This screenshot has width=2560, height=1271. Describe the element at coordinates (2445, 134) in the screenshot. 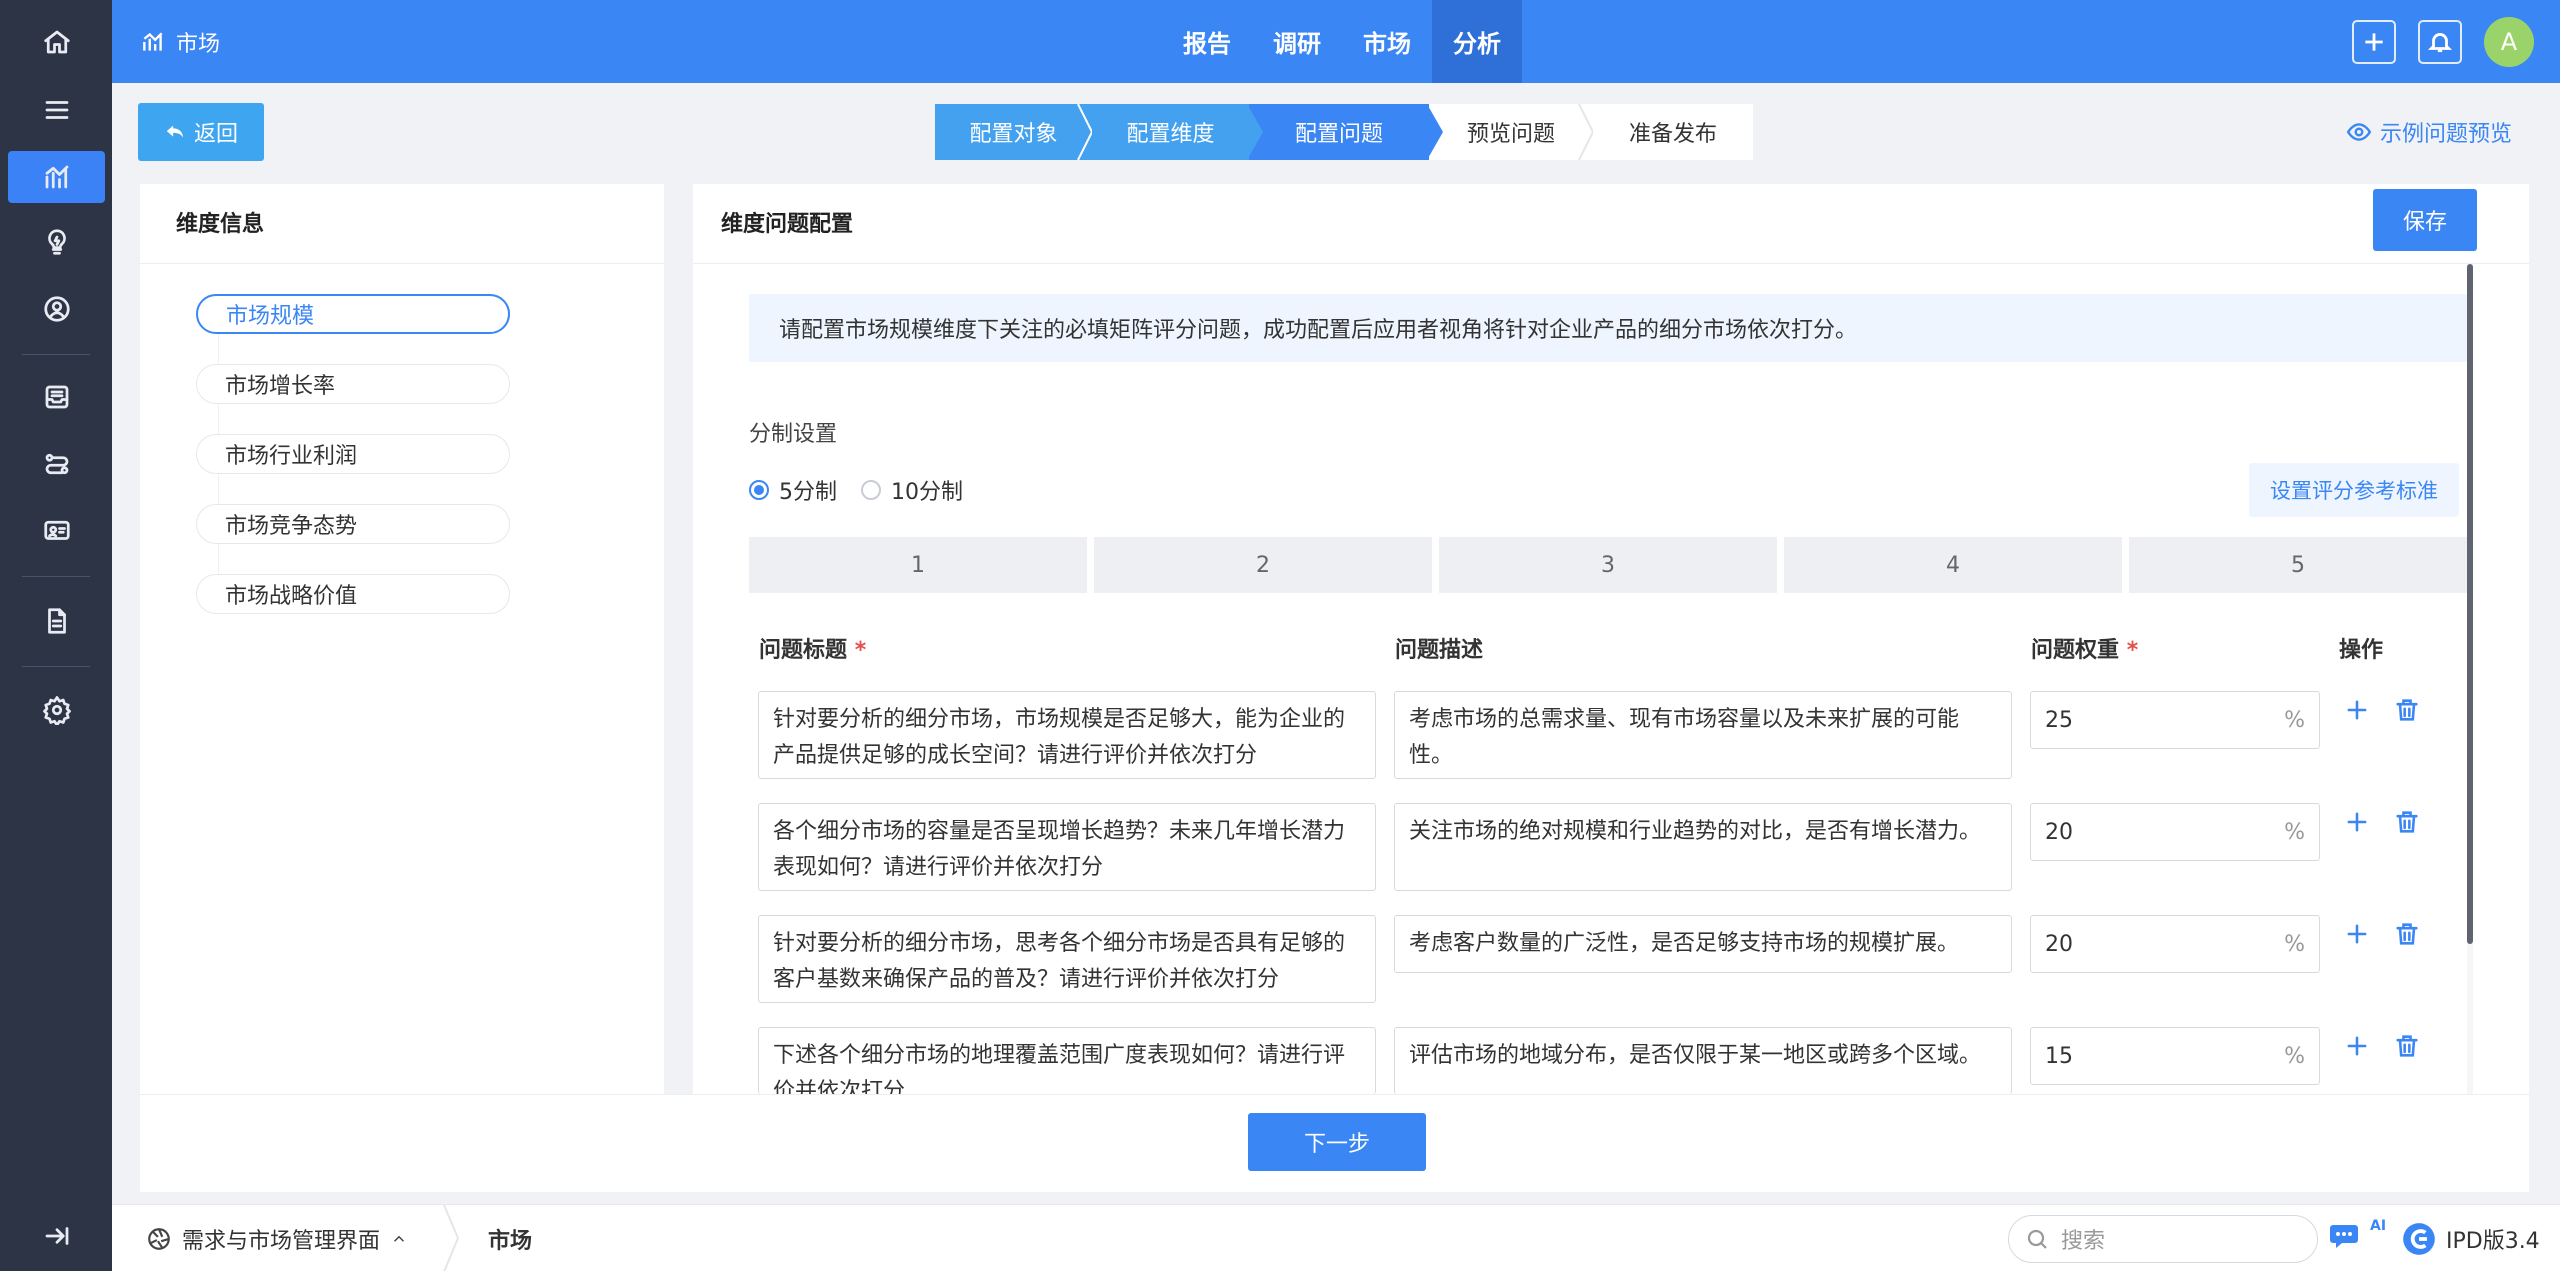

I see `example-preview-label: 示例问题预览` at that location.